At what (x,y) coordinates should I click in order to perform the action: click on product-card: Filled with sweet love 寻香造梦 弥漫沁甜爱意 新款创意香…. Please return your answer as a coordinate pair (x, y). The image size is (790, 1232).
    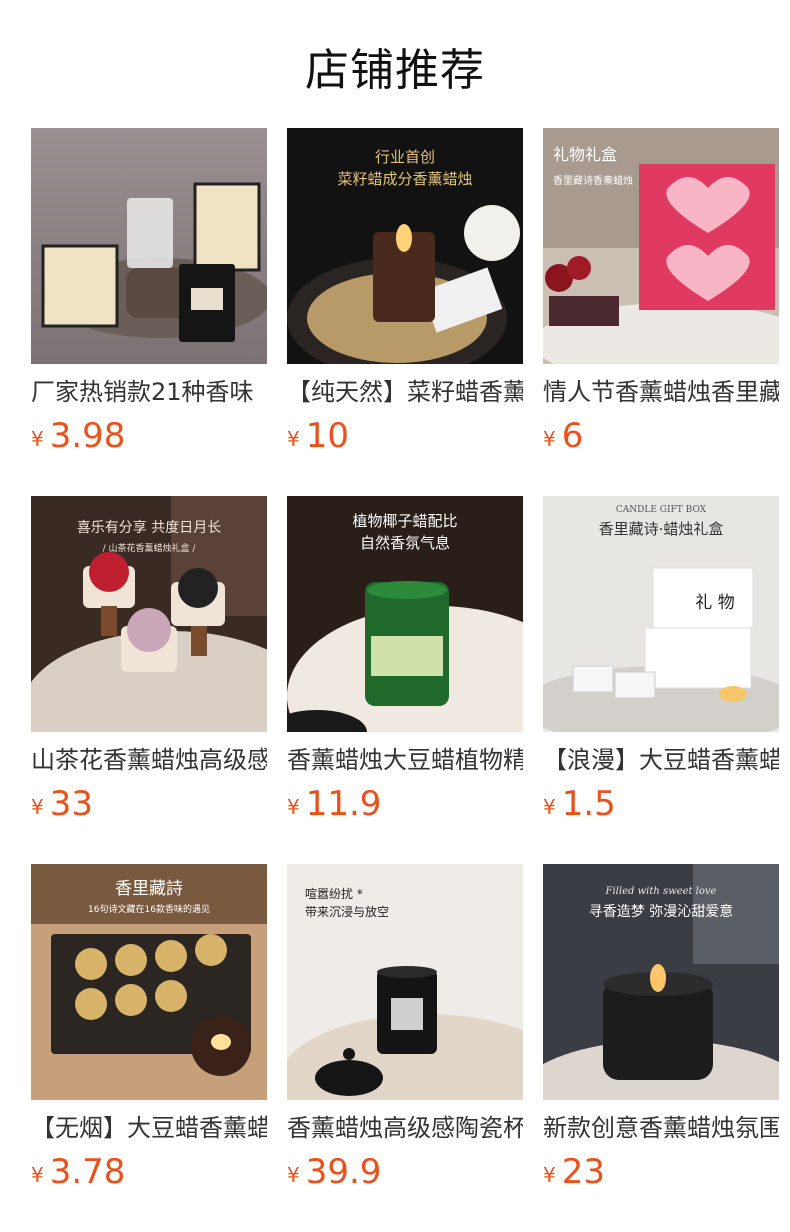
    Looking at the image, I should click on (661, 1048).